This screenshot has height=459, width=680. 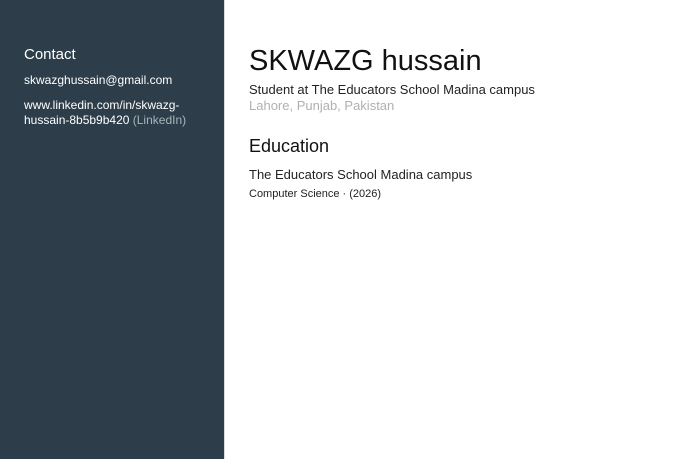 What do you see at coordinates (289, 146) in the screenshot?
I see `education-heading: Education` at bounding box center [289, 146].